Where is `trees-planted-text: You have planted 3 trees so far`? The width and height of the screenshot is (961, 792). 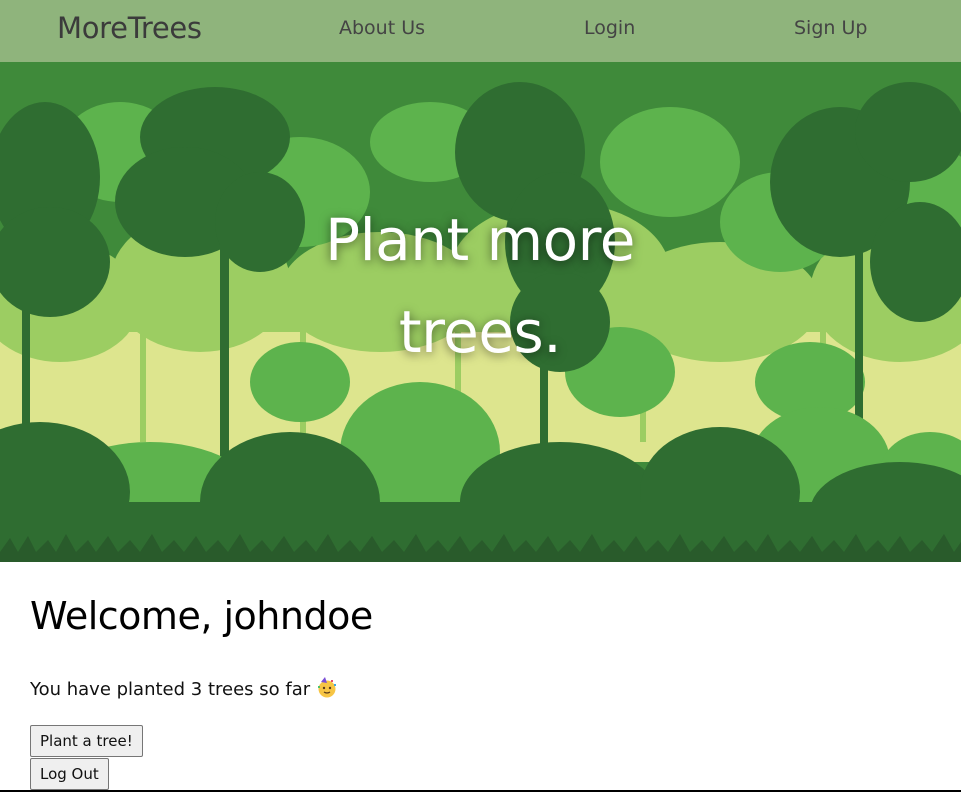
trees-planted-text: You have planted 3 trees so far is located at coordinates (184, 688).